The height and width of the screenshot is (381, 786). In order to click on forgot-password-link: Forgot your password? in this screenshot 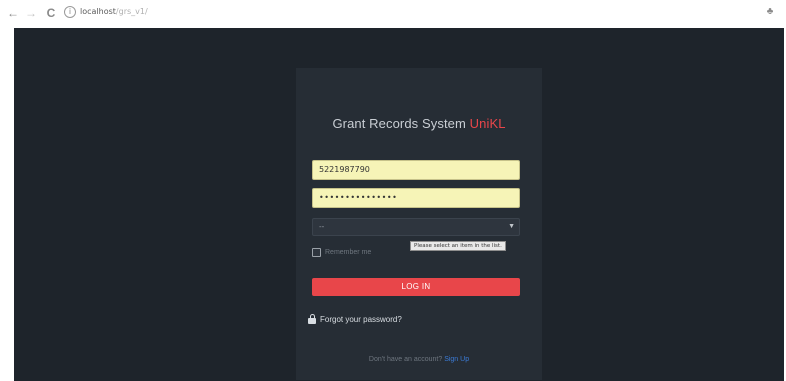, I will do `click(355, 319)`.